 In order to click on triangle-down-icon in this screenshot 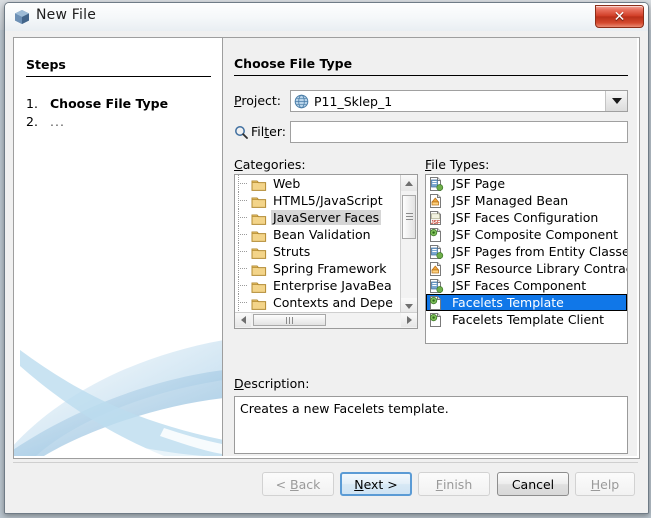, I will do `click(409, 306)`.